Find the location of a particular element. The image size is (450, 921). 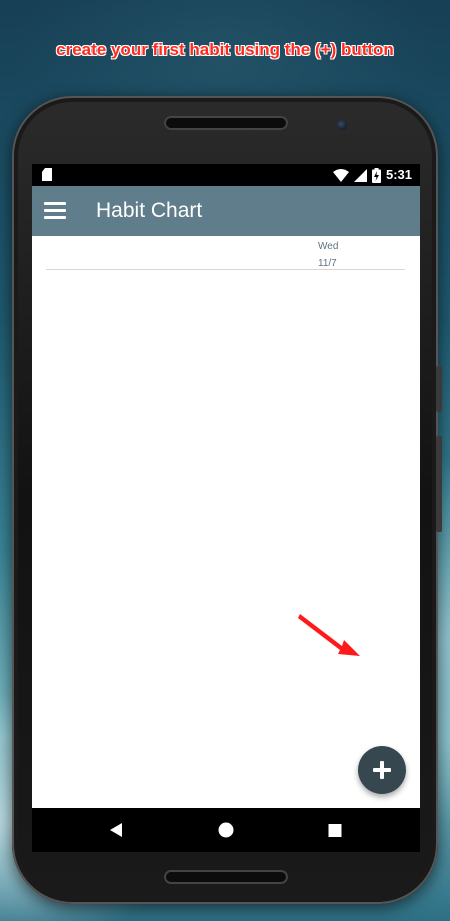

day-column-header: Wed 11/7 is located at coordinates (328, 255).